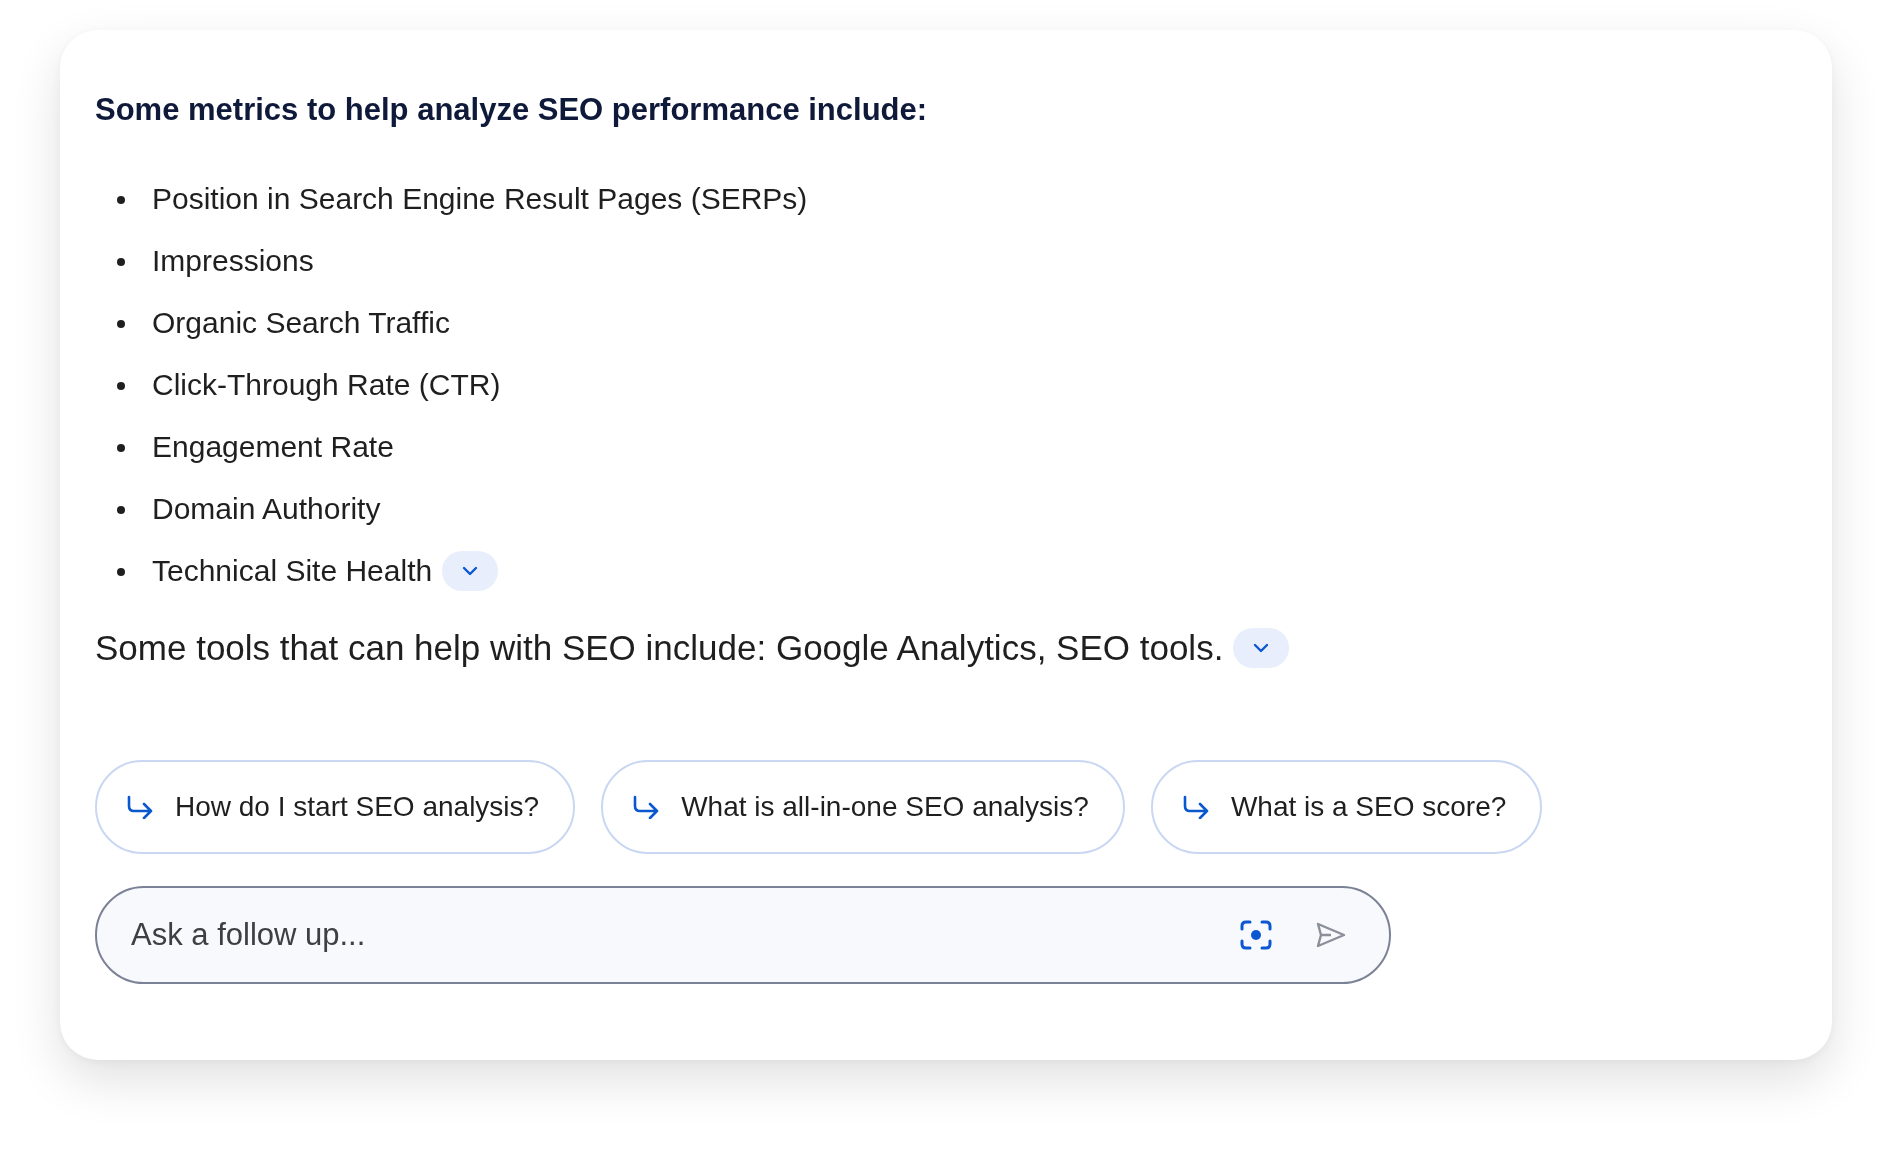 This screenshot has width=1892, height=1150. I want to click on answer-heading: Some metrics to help analyze SEO performance include:, so click(512, 110).